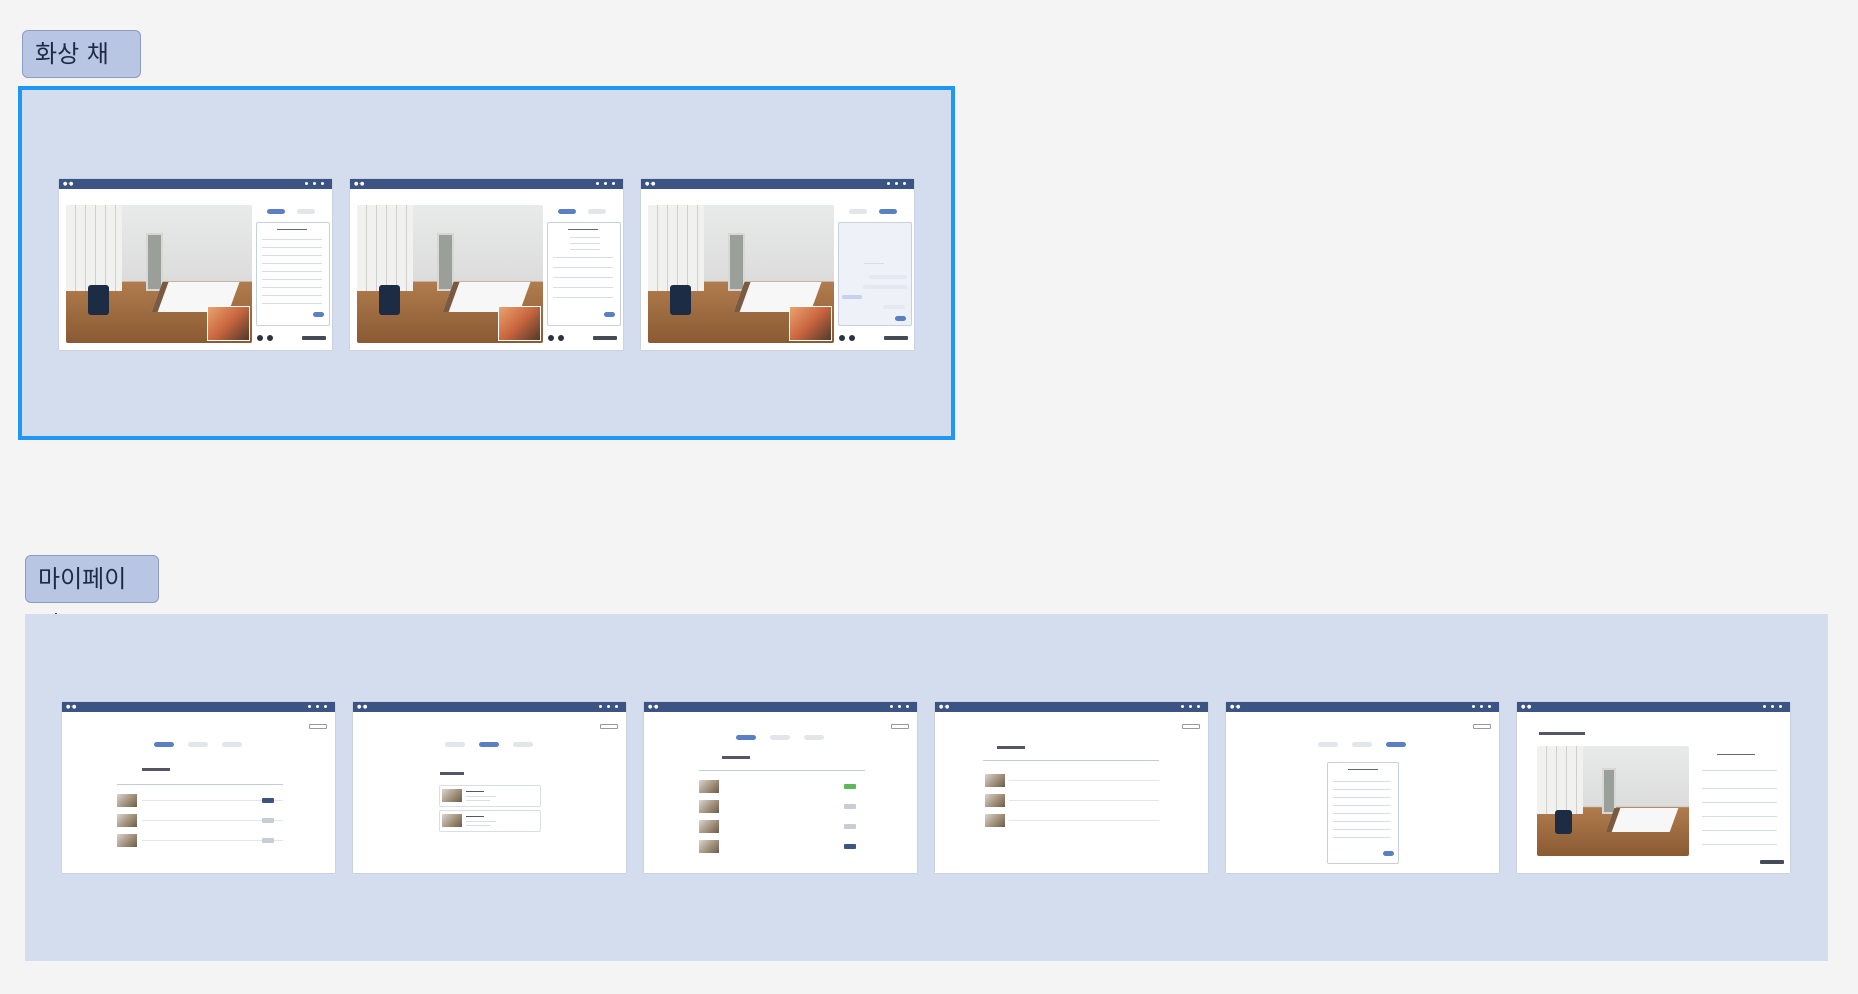  What do you see at coordinates (584, 274) in the screenshot?
I see `checklist-detail-panel` at bounding box center [584, 274].